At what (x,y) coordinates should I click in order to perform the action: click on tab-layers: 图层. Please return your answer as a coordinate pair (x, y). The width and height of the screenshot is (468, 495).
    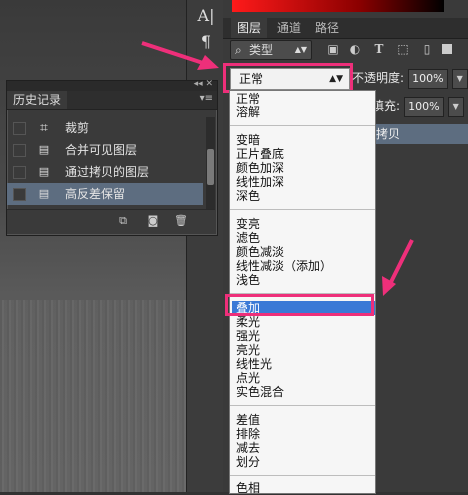
    Looking at the image, I should click on (249, 28).